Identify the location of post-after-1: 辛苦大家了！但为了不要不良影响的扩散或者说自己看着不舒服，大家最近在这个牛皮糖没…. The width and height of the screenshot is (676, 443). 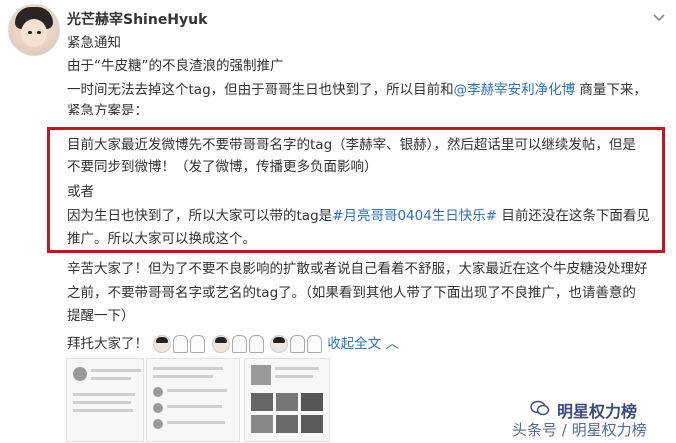
(357, 269).